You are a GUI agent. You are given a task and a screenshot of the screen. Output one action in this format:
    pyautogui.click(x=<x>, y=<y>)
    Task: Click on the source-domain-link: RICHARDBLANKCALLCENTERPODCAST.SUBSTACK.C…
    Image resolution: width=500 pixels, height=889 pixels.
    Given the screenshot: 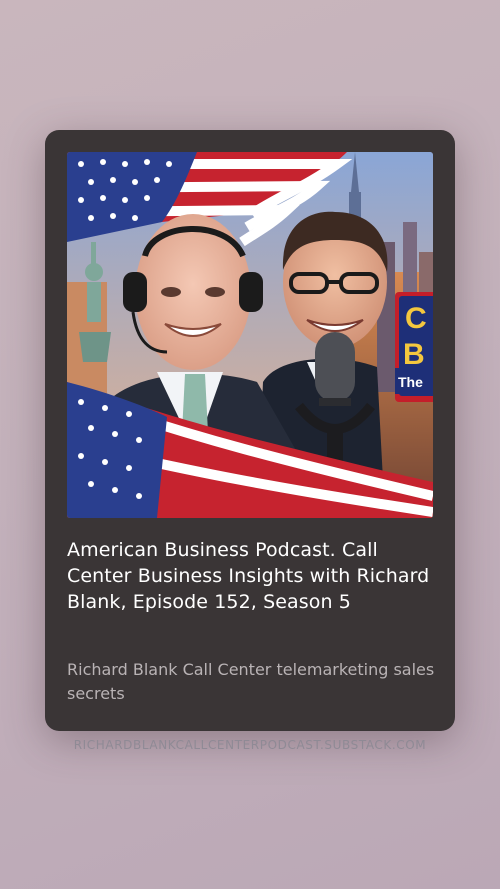 What is the action you would take?
    pyautogui.click(x=250, y=745)
    